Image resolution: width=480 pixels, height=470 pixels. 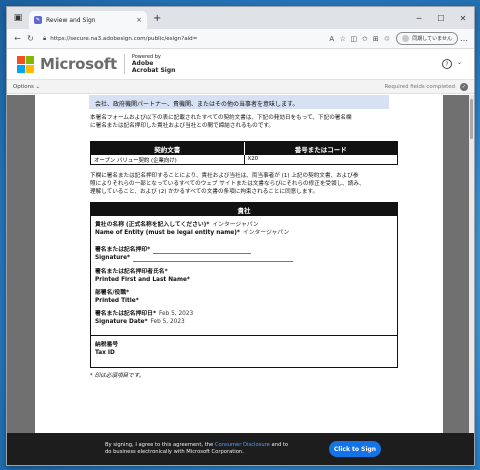 I want to click on refresh-icon: ↻, so click(x=30, y=38).